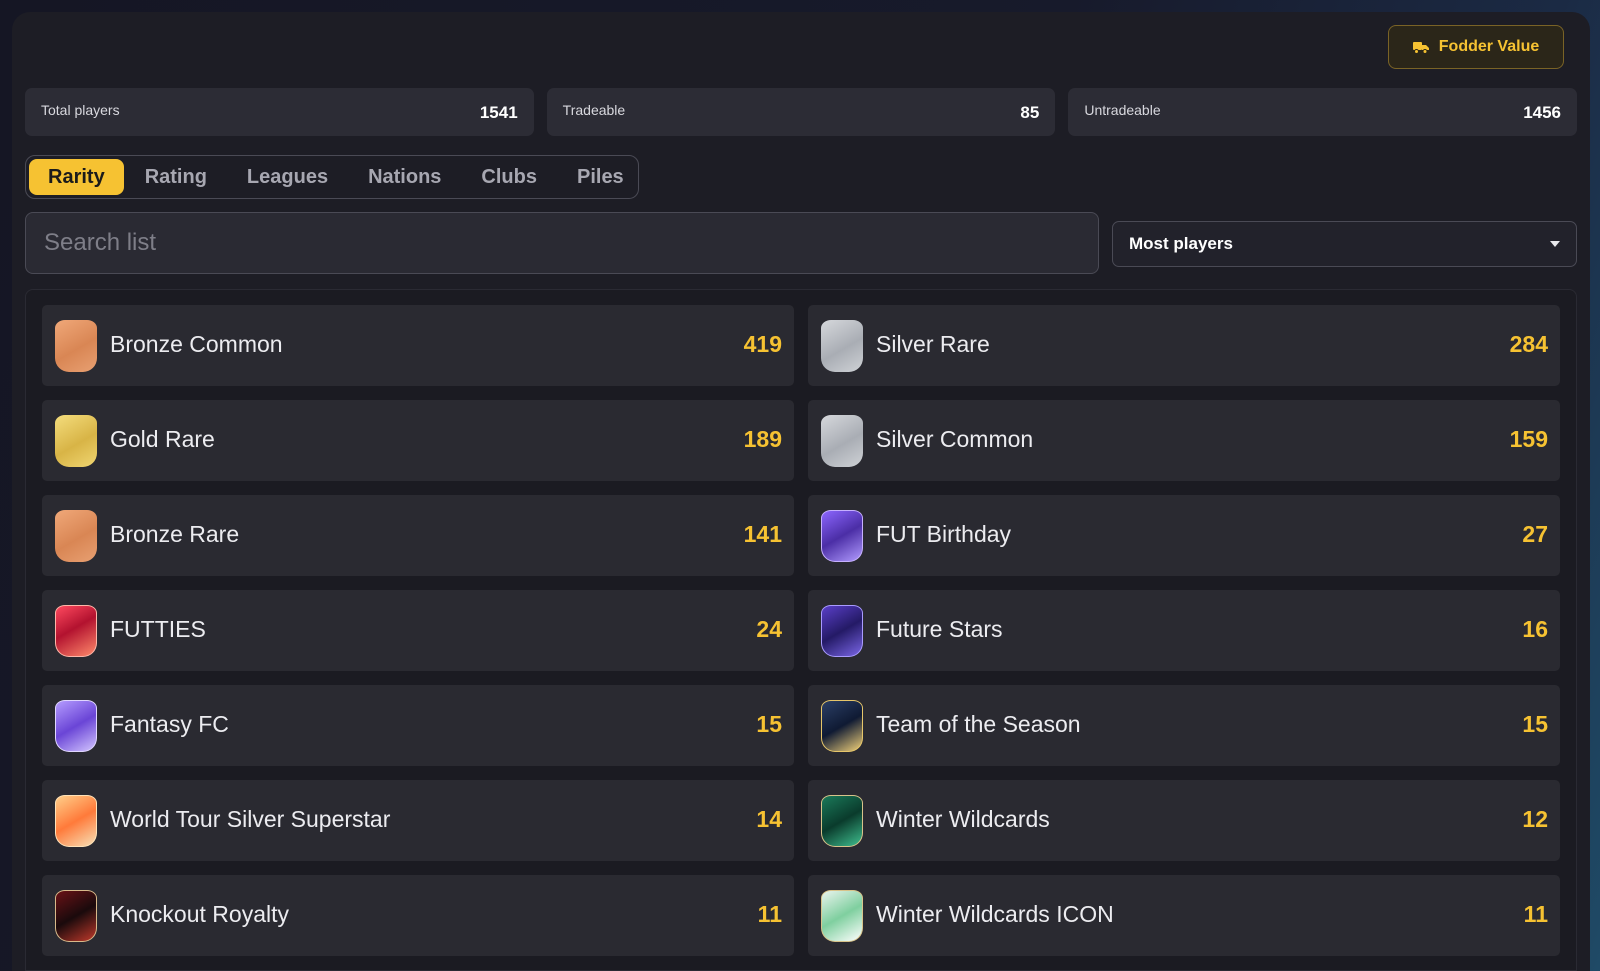 This screenshot has width=1600, height=971. I want to click on list-item: Winter Wildcards 12, so click(1184, 820).